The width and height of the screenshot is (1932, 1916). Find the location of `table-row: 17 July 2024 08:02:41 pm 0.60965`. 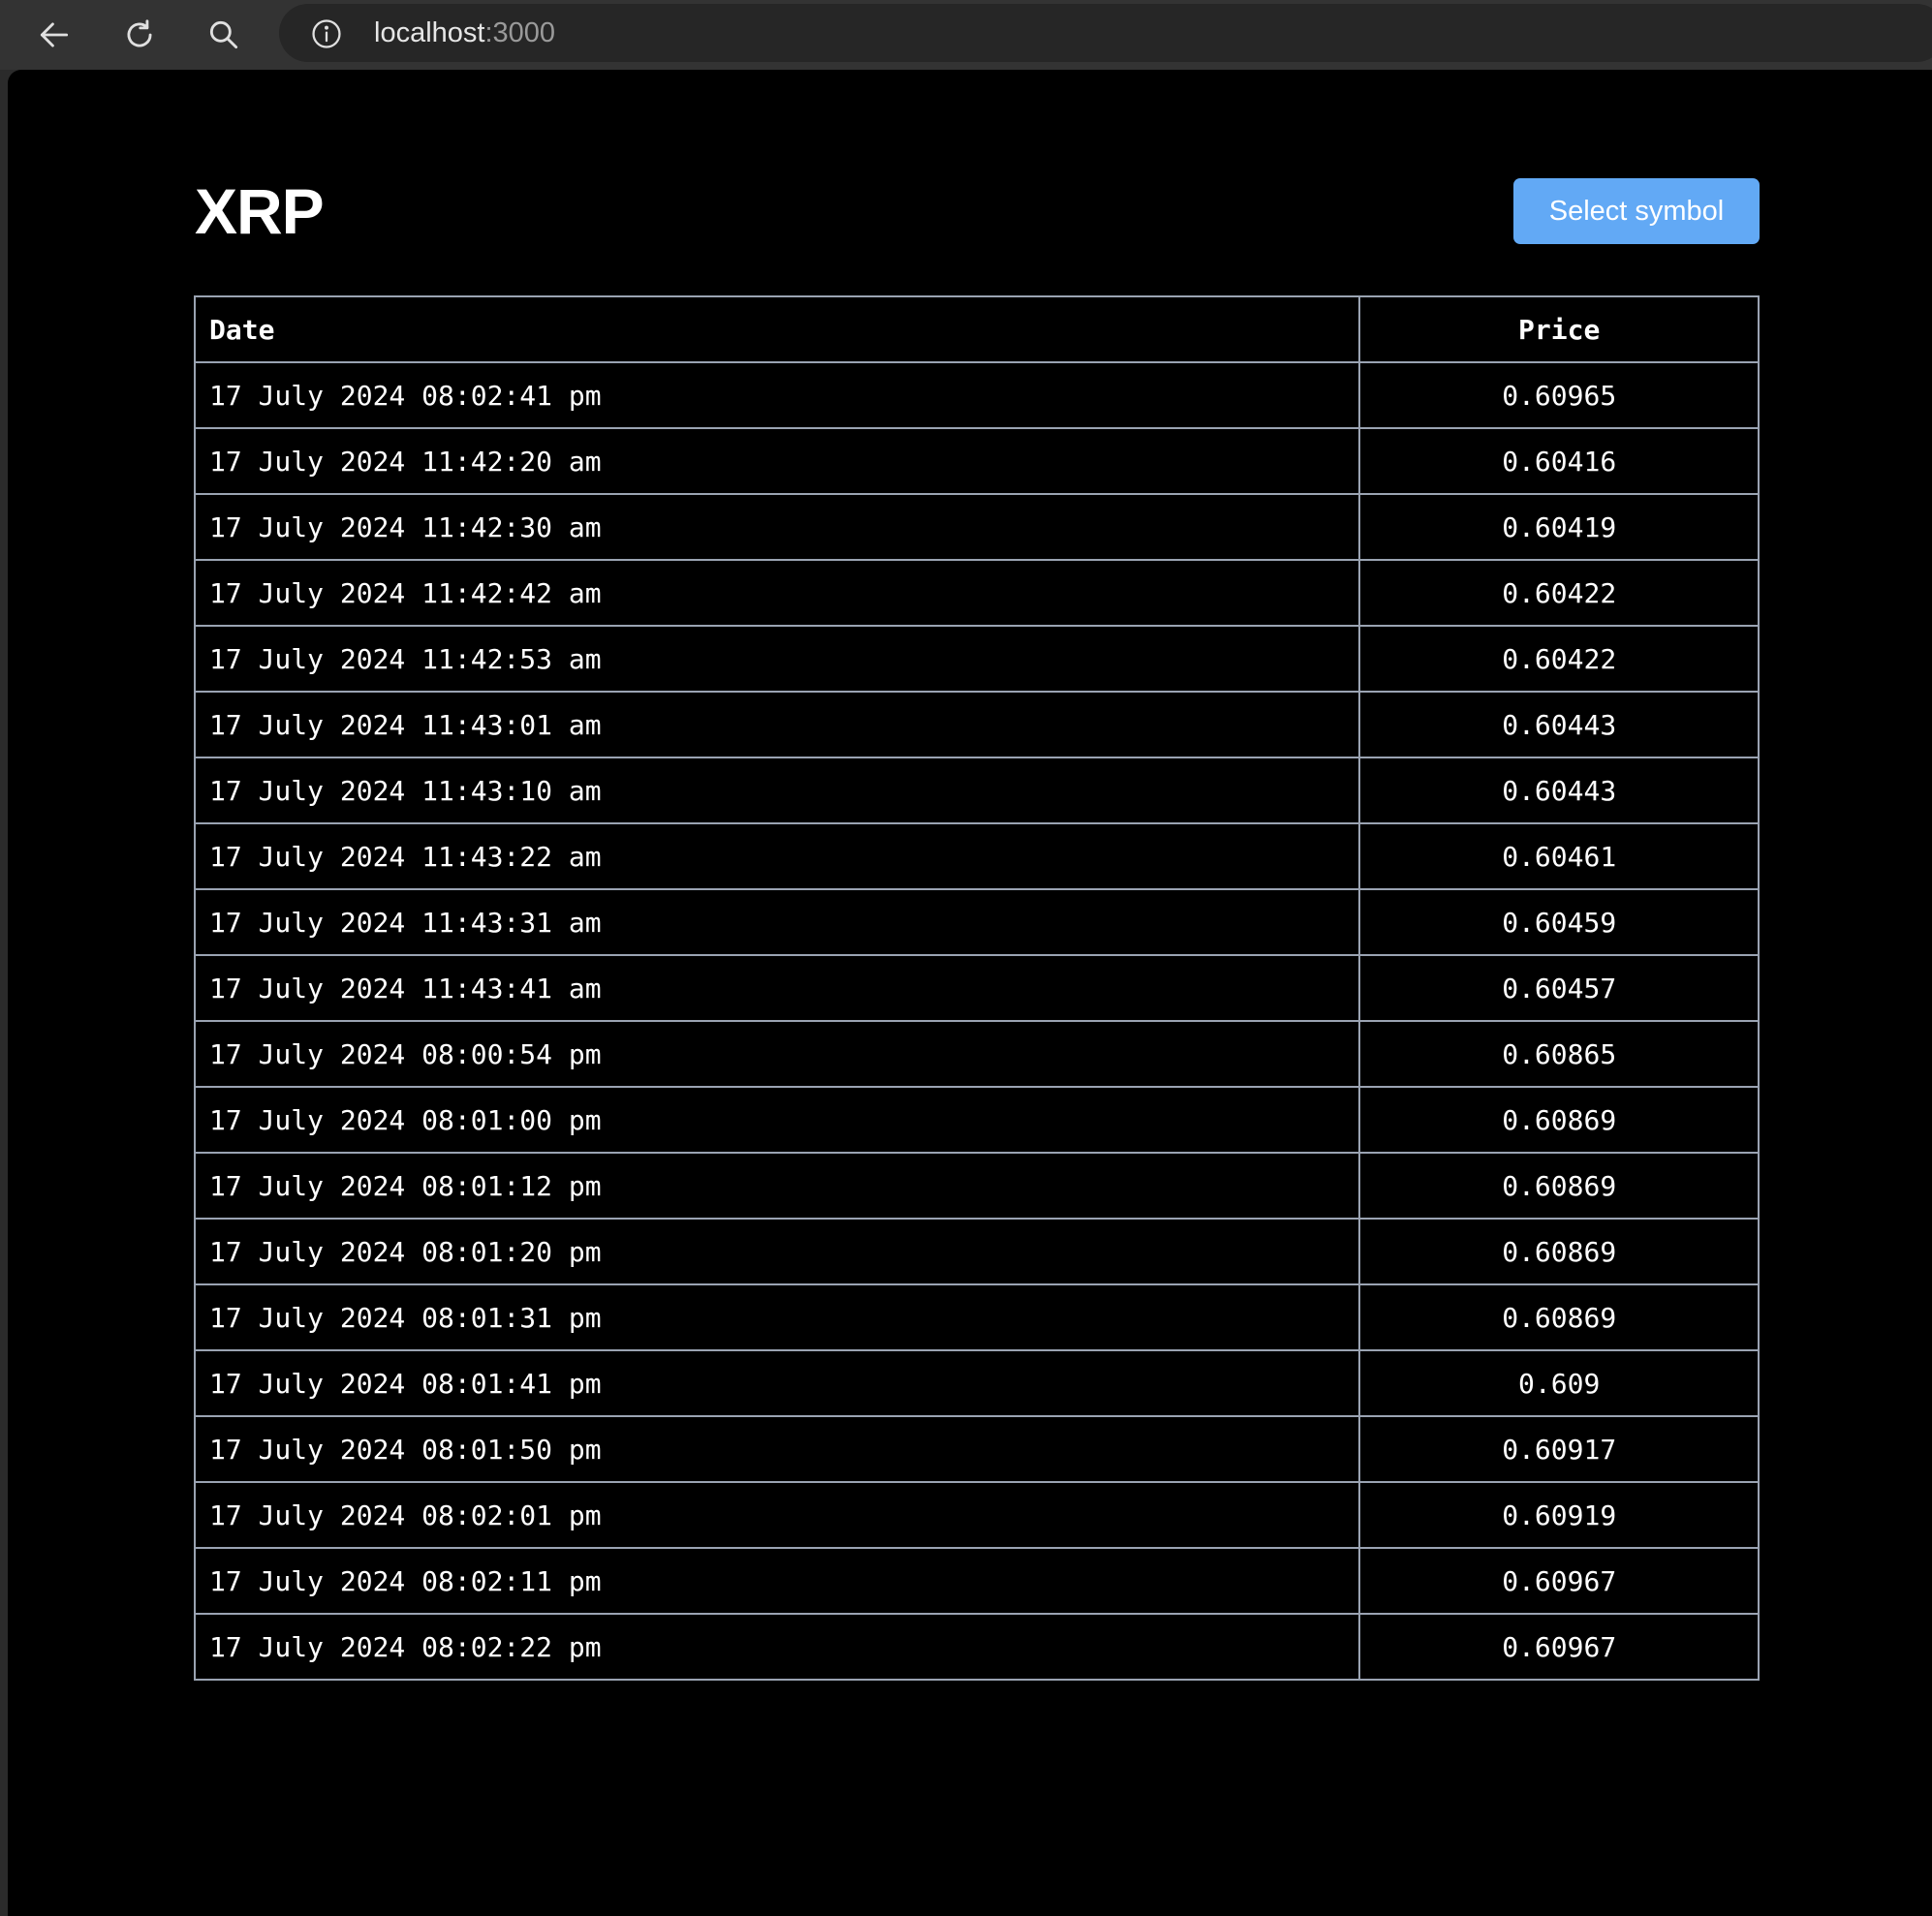

table-row: 17 July 2024 08:02:41 pm 0.60965 is located at coordinates (977, 395).